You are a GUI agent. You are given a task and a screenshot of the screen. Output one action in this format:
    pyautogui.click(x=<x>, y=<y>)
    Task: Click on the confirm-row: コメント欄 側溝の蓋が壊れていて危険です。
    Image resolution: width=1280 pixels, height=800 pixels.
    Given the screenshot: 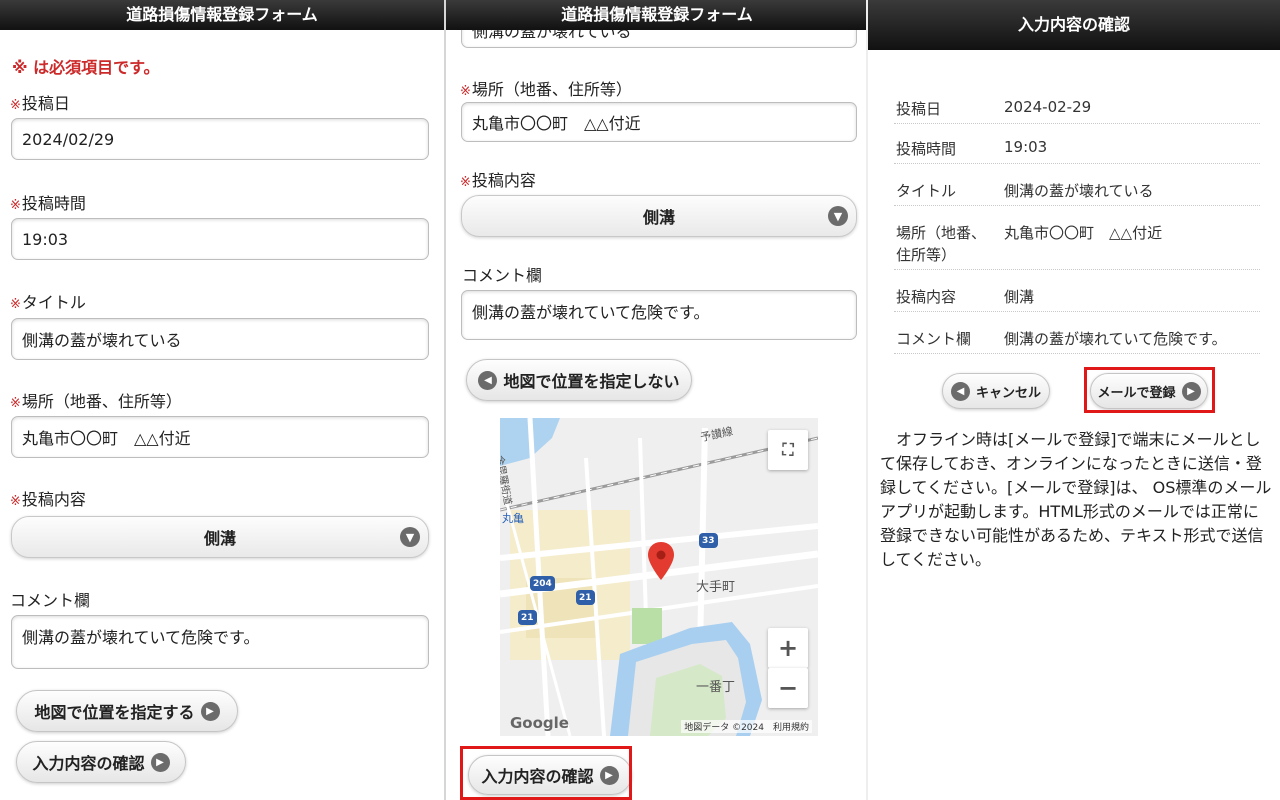 What is the action you would take?
    pyautogui.click(x=1077, y=341)
    